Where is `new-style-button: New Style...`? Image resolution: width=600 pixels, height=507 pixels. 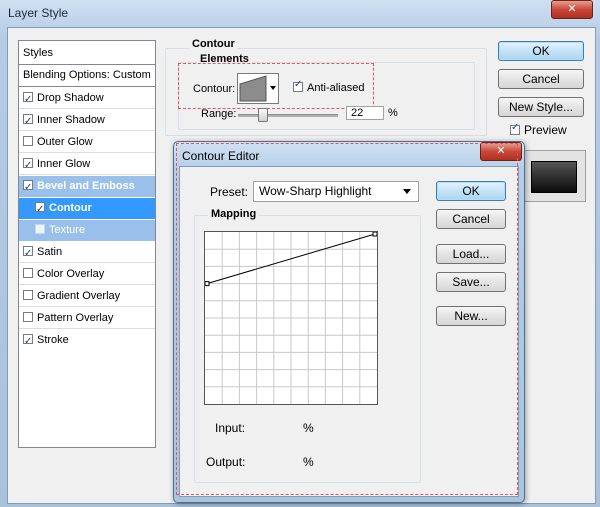 new-style-button: New Style... is located at coordinates (541, 107).